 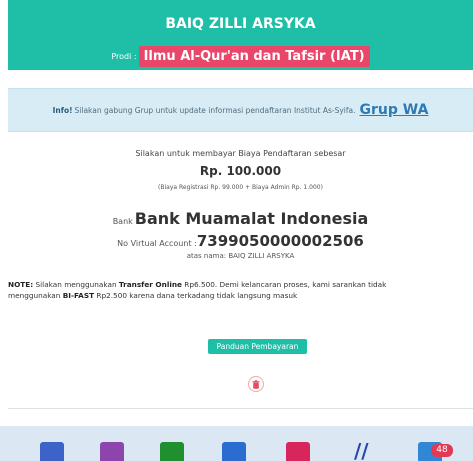 I want to click on note-text-3: menggunakan, so click(x=35, y=295).